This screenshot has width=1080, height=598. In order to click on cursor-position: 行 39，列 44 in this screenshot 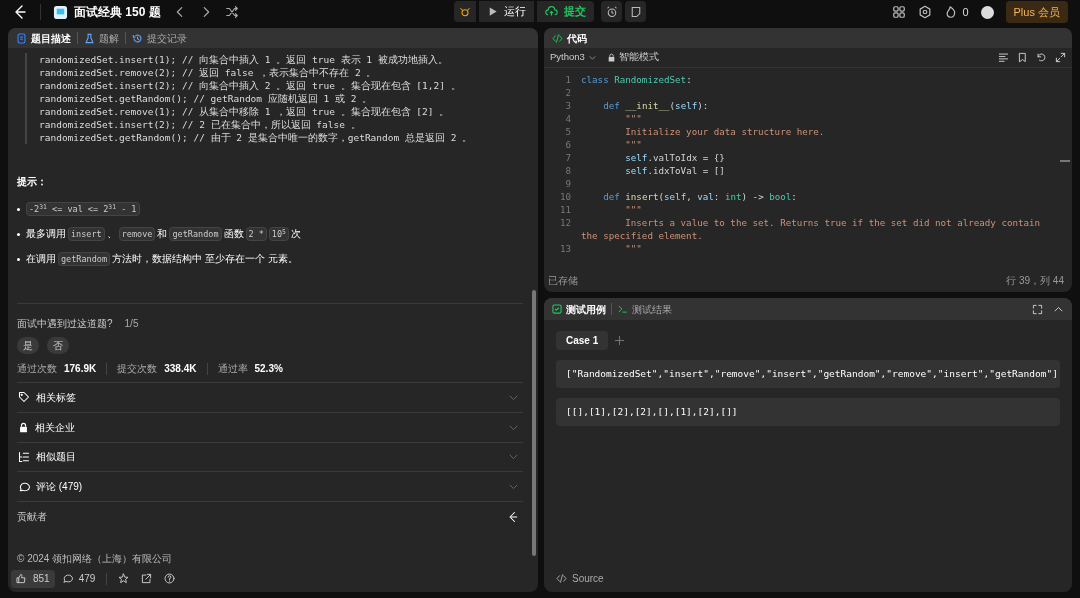, I will do `click(1035, 280)`.